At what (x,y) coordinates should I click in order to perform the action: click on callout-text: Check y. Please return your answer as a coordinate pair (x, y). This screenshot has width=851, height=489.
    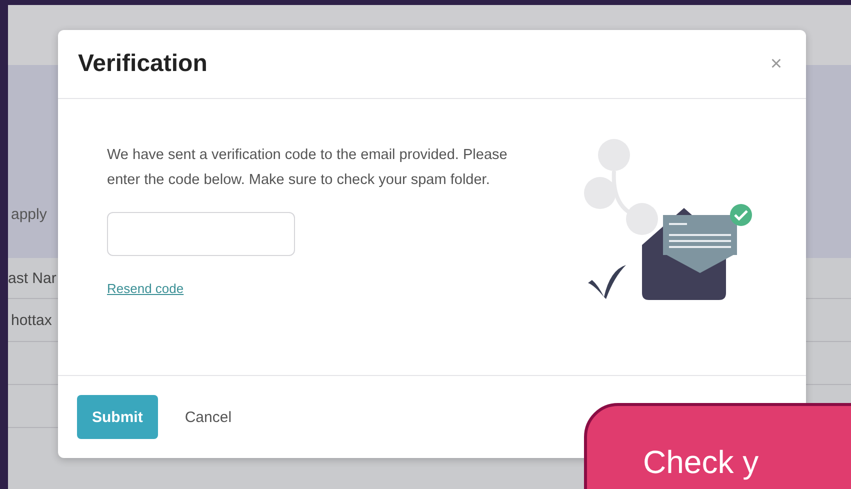
    Looking at the image, I should click on (701, 462).